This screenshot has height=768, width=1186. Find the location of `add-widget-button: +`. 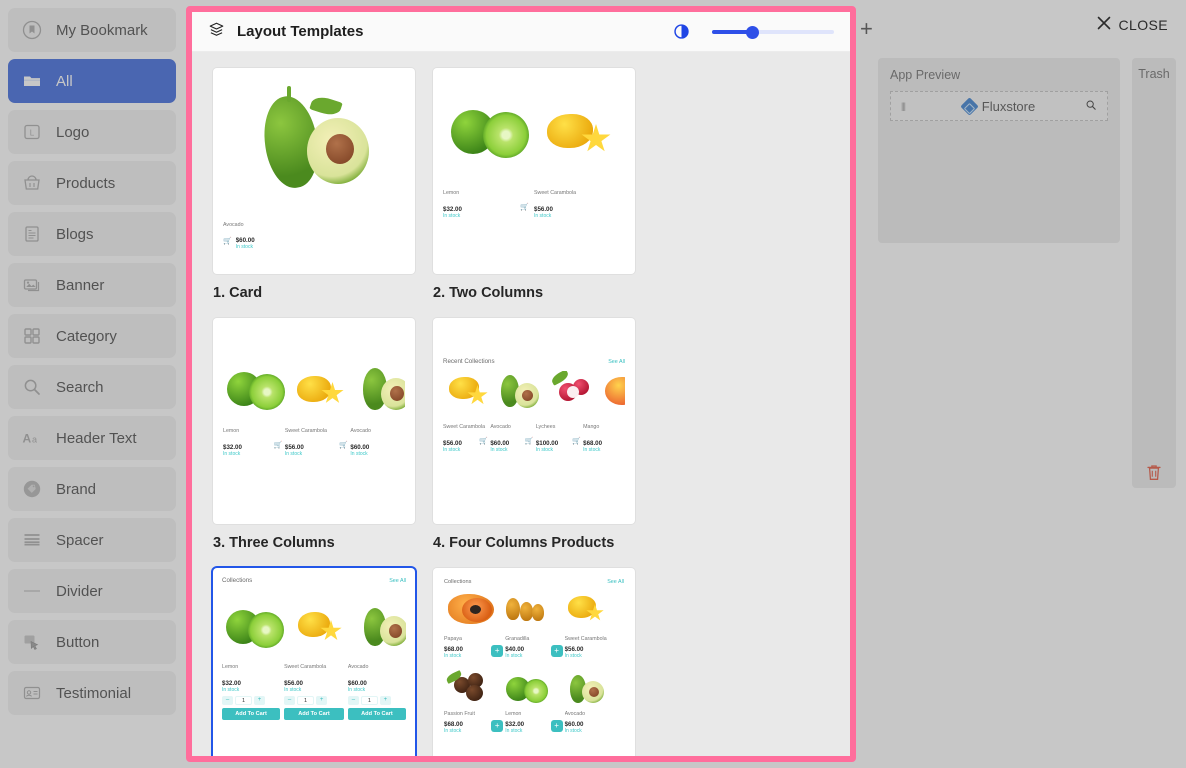

add-widget-button: + is located at coordinates (866, 29).